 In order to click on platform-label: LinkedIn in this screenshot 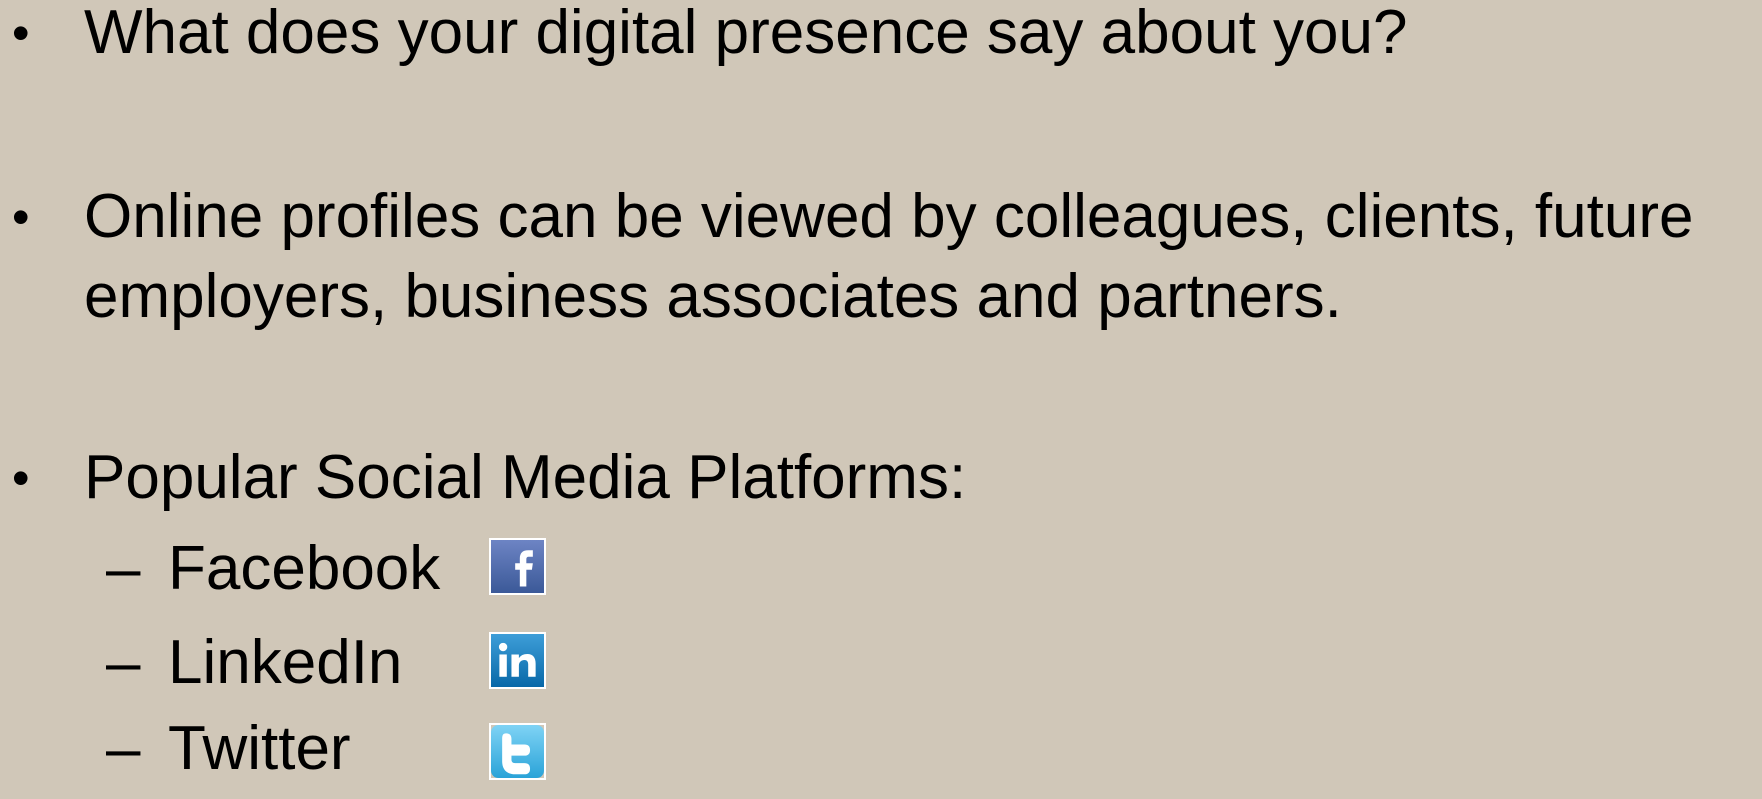, I will do `click(285, 662)`.